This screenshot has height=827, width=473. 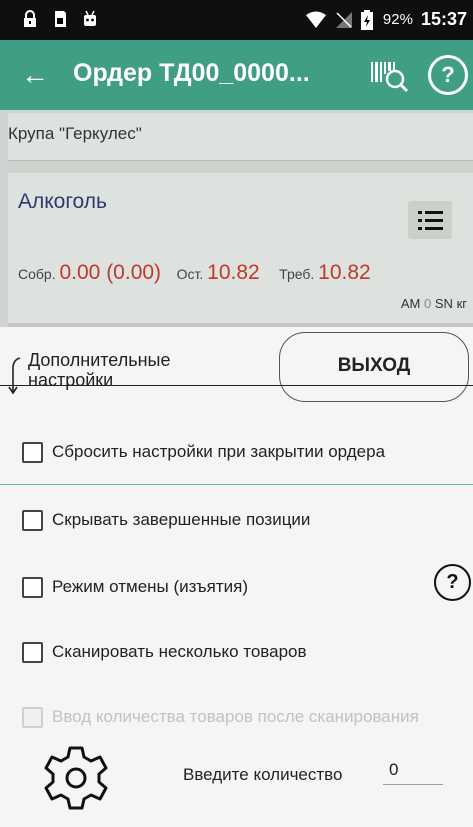 What do you see at coordinates (263, 774) in the screenshot?
I see `quantity-label: Введите количество` at bounding box center [263, 774].